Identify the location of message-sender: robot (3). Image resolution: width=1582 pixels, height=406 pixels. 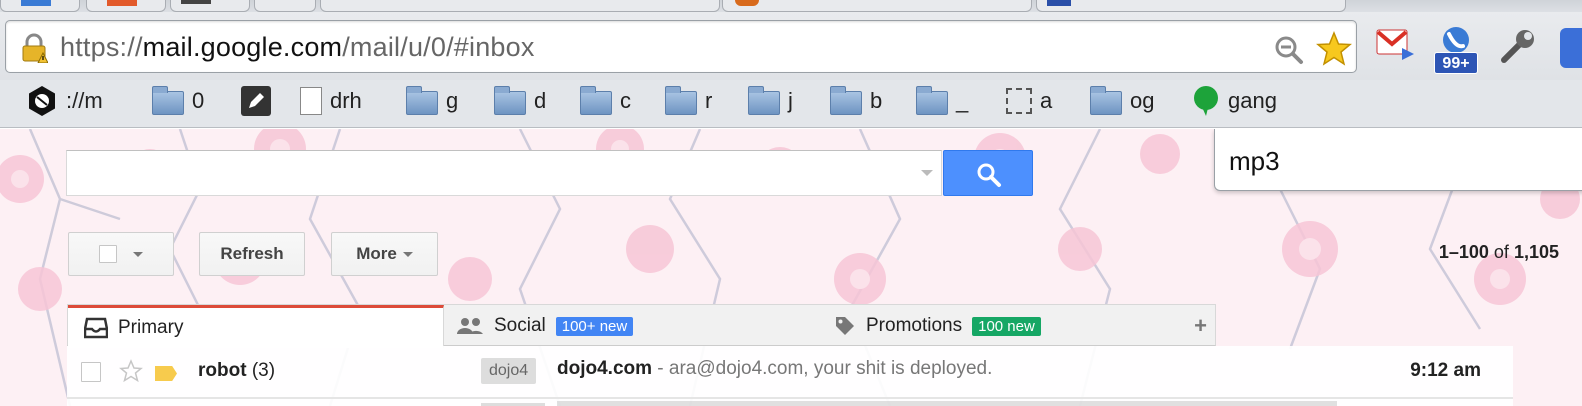
(236, 371).